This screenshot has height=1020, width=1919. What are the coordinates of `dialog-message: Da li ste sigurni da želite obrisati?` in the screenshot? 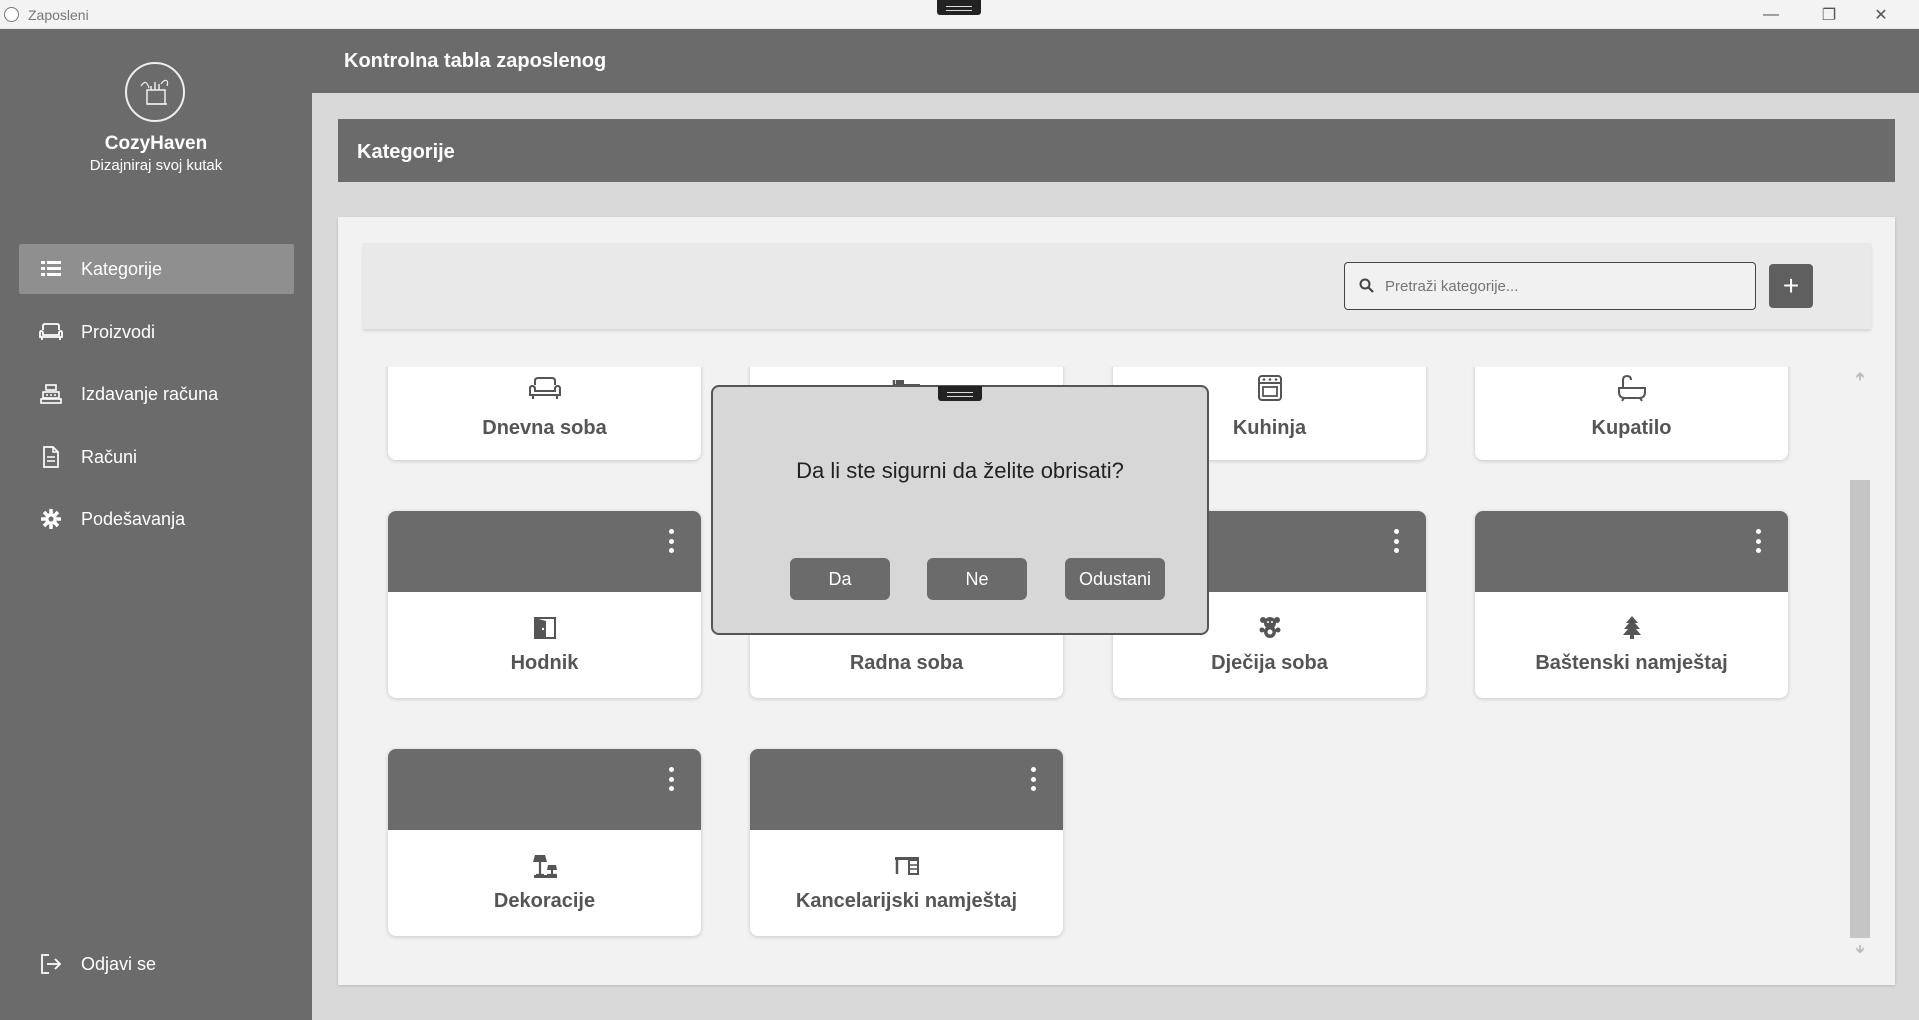 It's located at (960, 470).